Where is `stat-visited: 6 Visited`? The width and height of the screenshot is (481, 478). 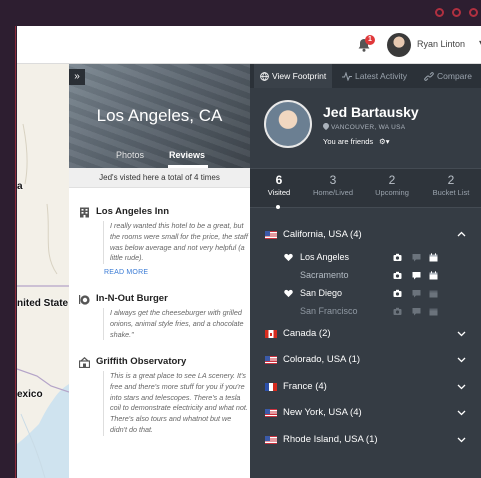 stat-visited: 6 Visited is located at coordinates (279, 185).